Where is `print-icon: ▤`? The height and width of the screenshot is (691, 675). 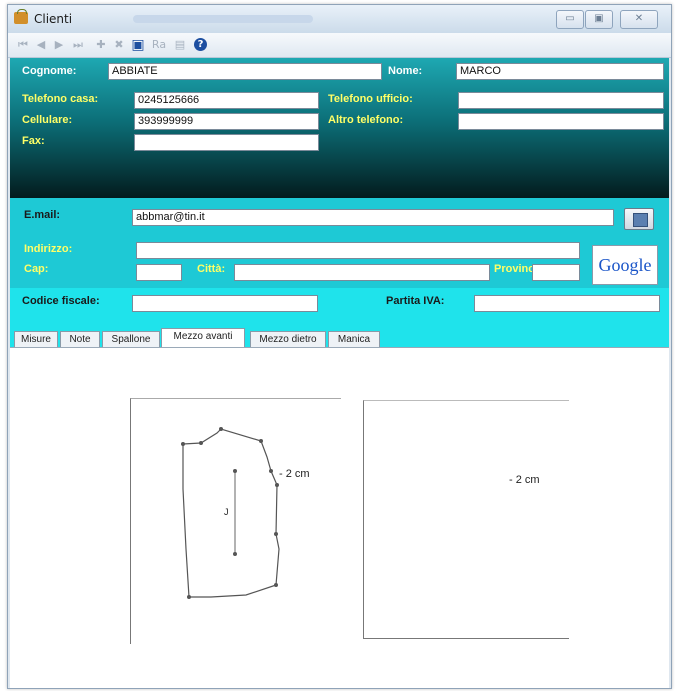
print-icon: ▤ is located at coordinates (180, 45).